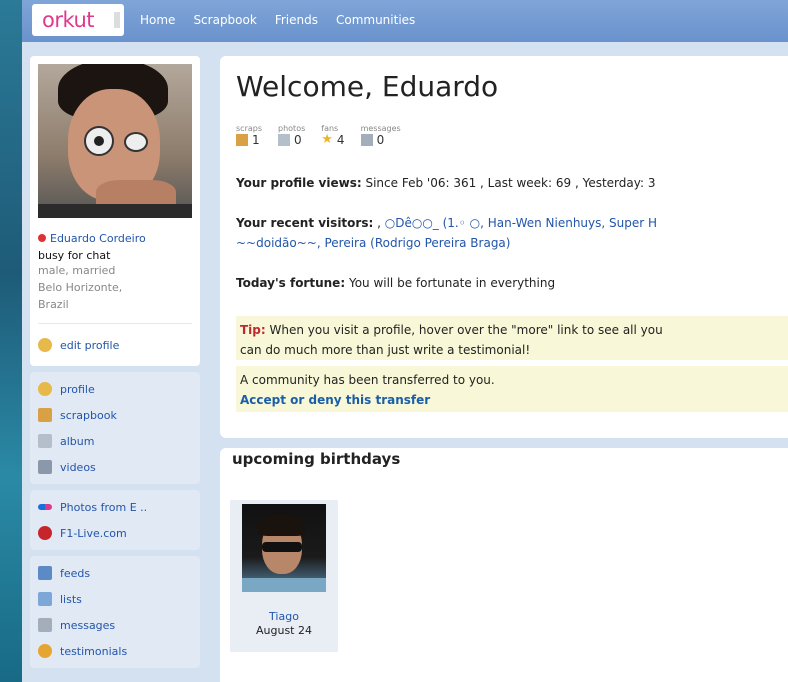  I want to click on menu-flickr-photos: Photos from E .., so click(115, 507).